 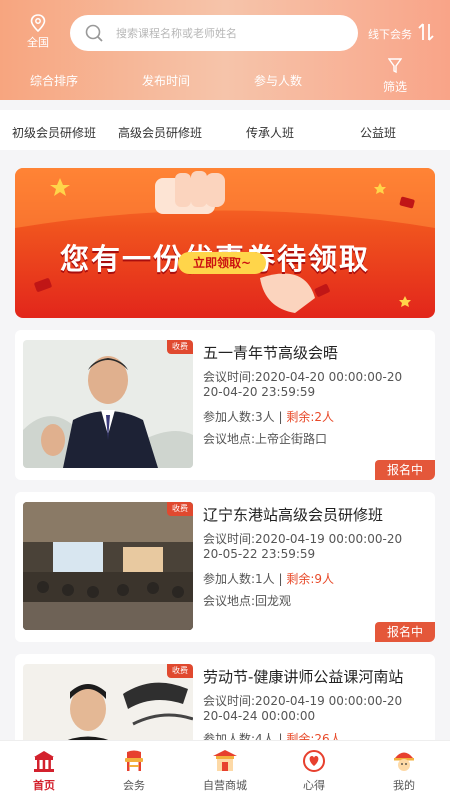 What do you see at coordinates (265, 439) in the screenshot?
I see `course-location: 会议地点:上帝企街路口` at bounding box center [265, 439].